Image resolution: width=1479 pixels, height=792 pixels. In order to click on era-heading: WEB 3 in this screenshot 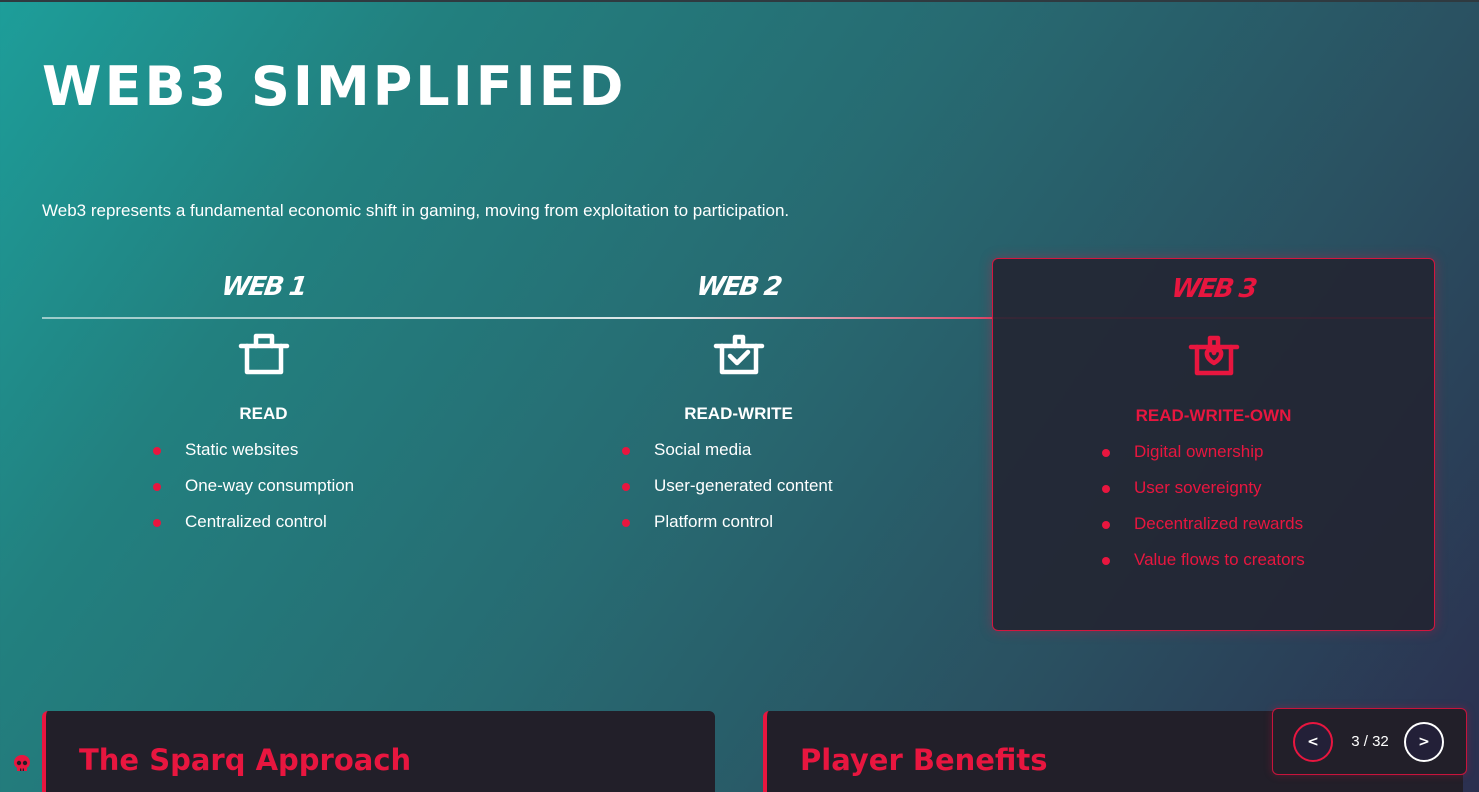, I will do `click(1213, 289)`.